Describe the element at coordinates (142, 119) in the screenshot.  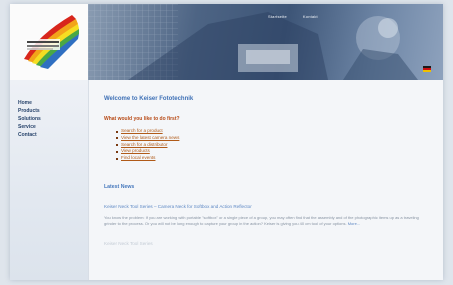
I see `section-question: What would you like to do first?` at that location.